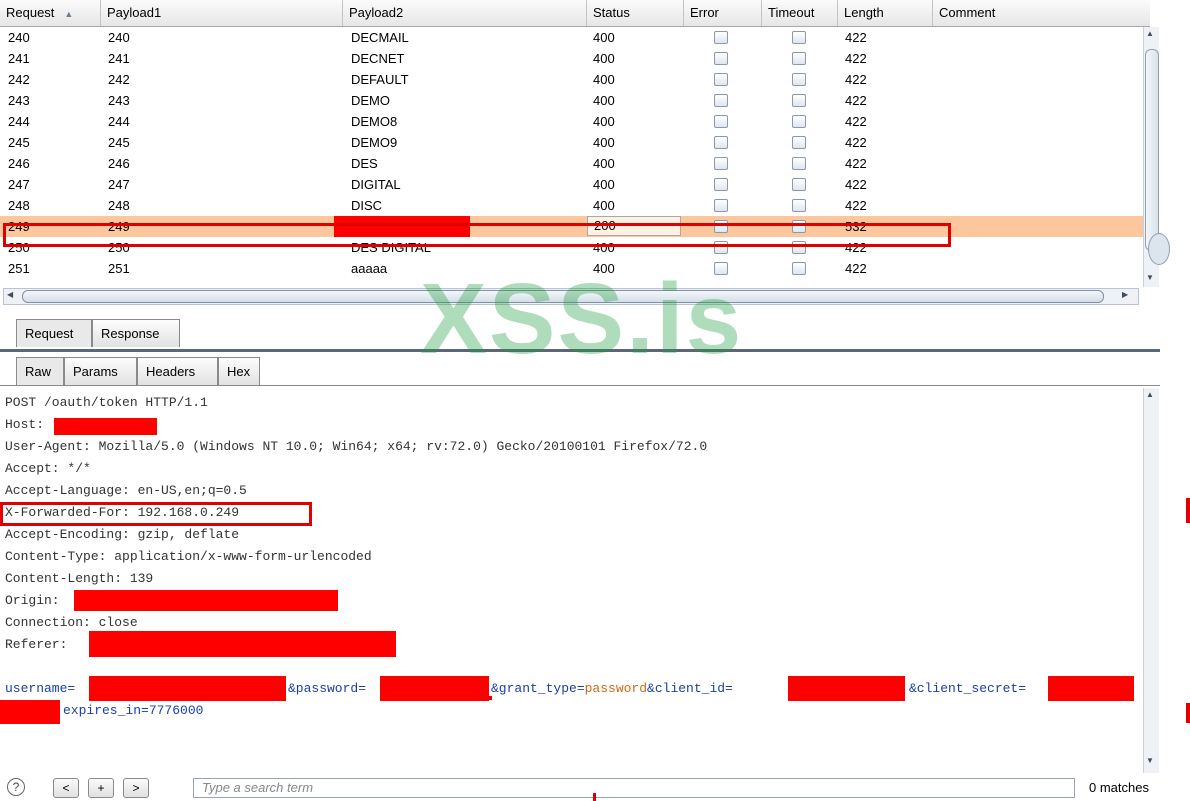 The image size is (1190, 801). I want to click on table-row: 241 241 DECNET 400 422, so click(571, 58).